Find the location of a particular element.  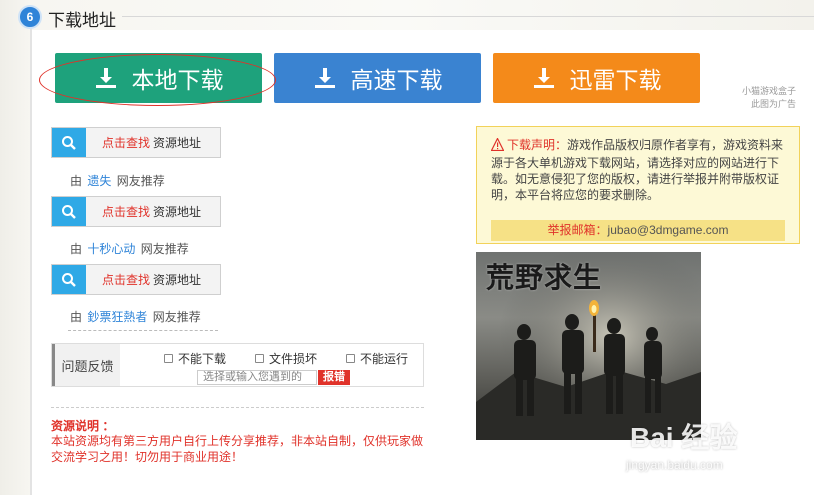

ad-note-line2: 此图为广告 is located at coordinates (773, 104).